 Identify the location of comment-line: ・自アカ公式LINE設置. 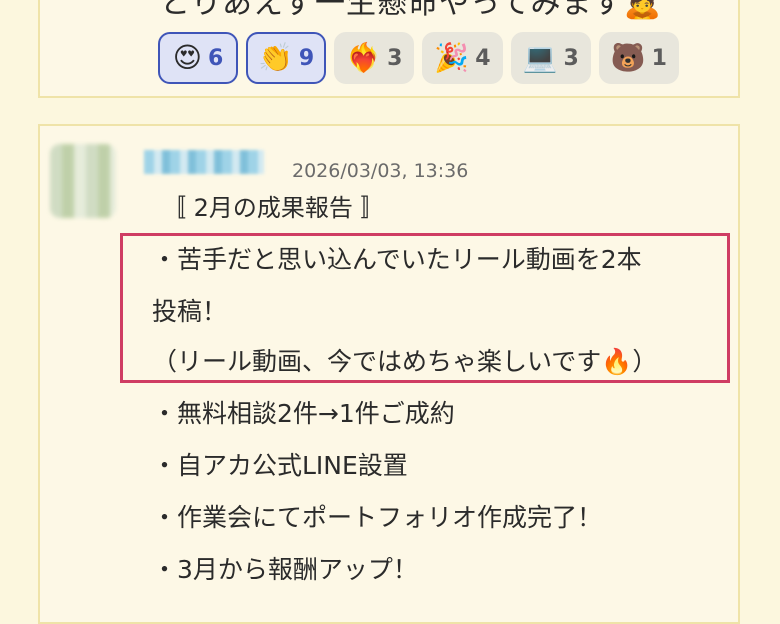
(280, 465).